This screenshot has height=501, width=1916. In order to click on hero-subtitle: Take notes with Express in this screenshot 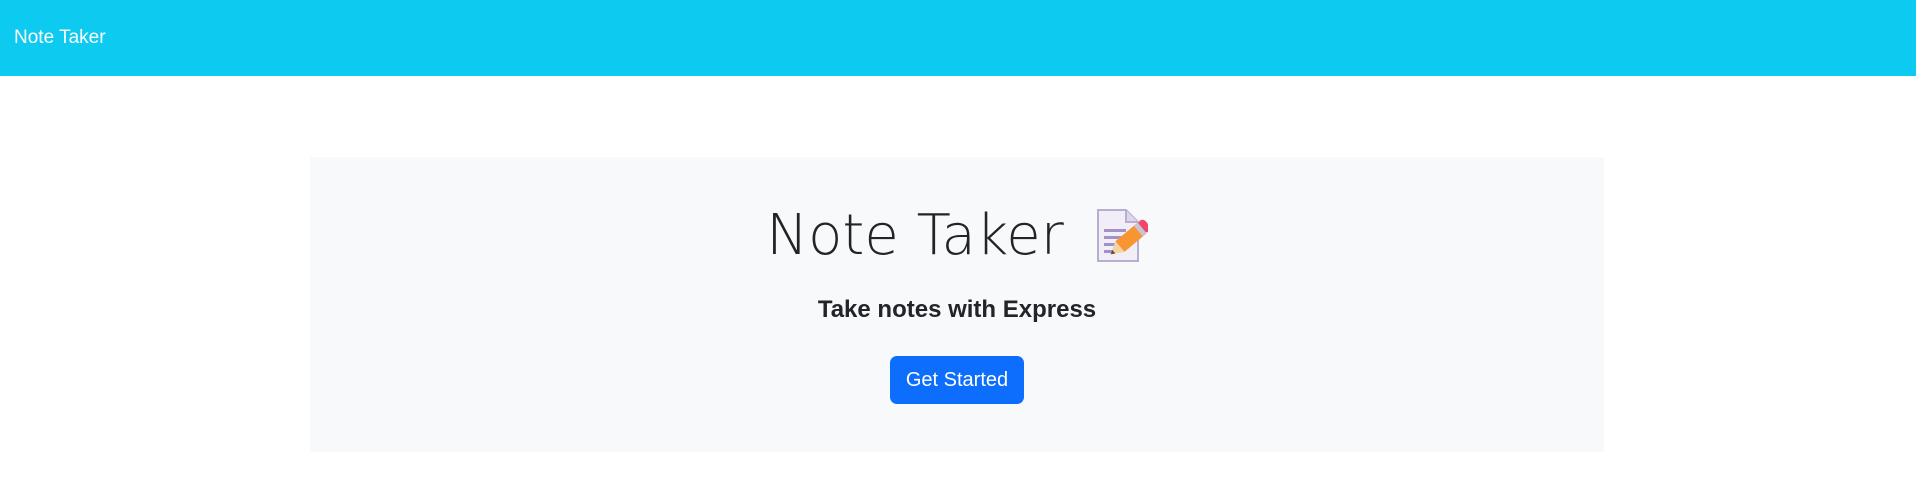, I will do `click(957, 309)`.